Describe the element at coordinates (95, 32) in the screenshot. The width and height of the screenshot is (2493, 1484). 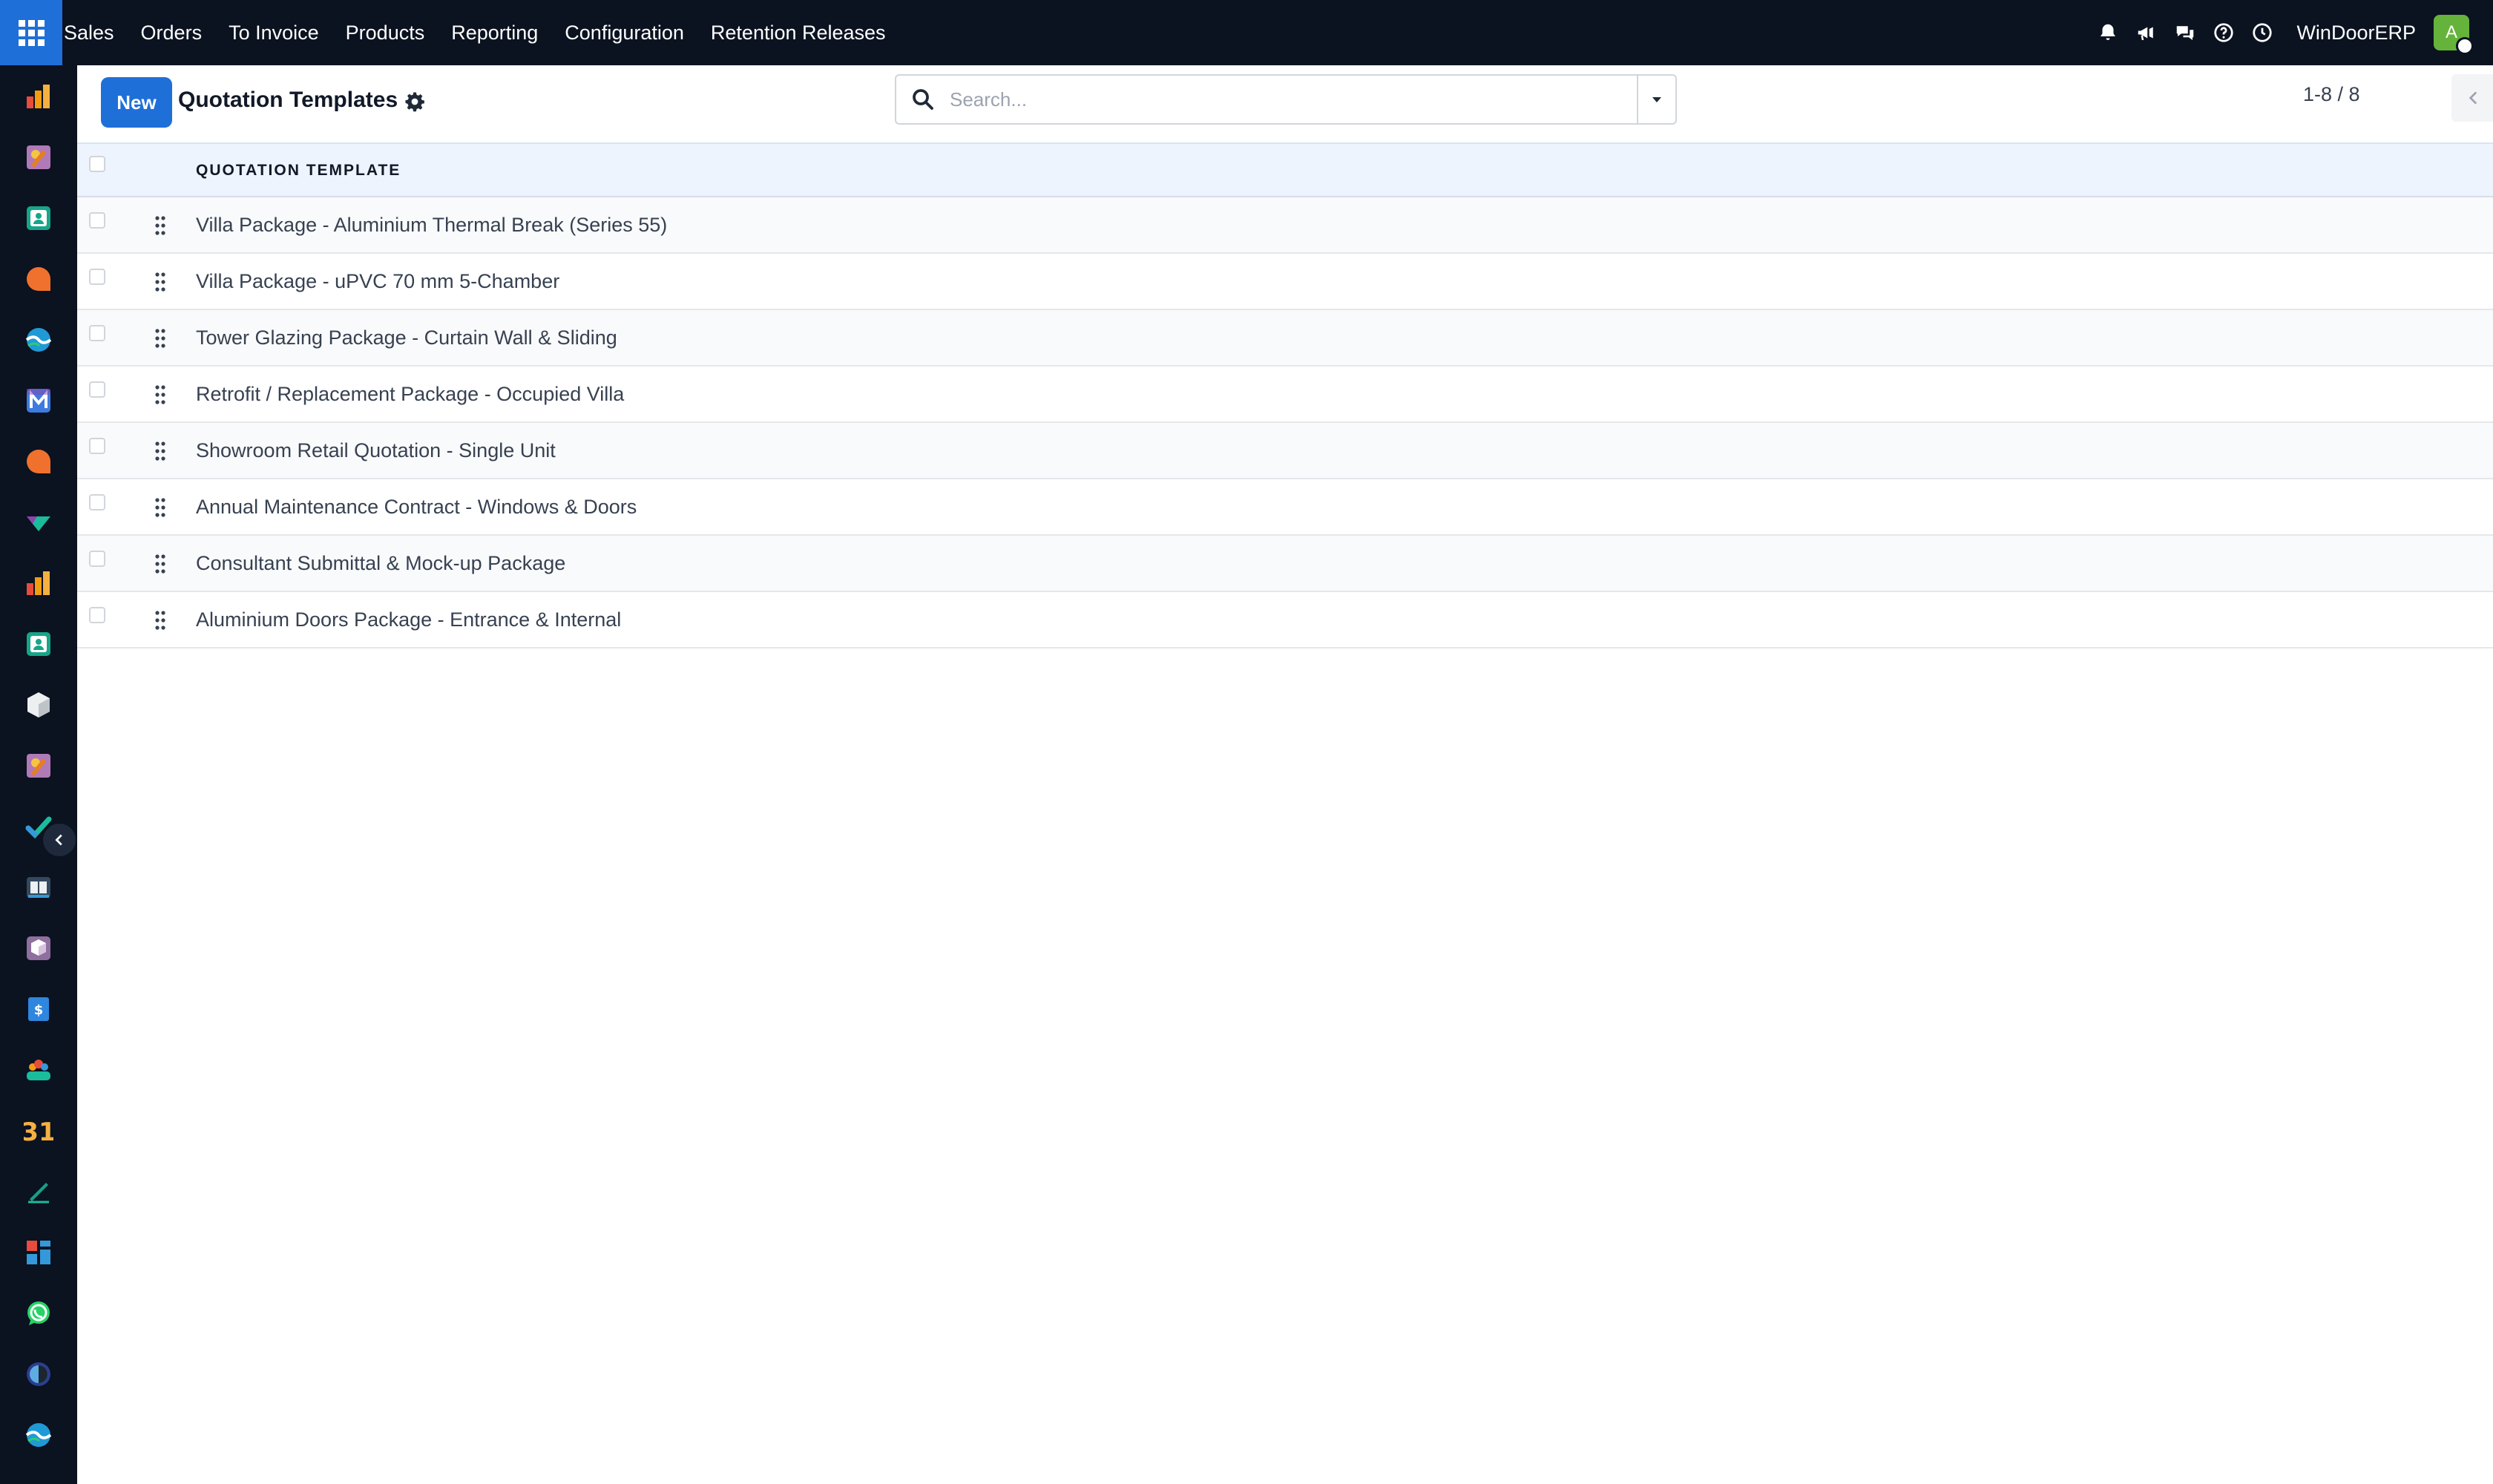
I see `menu-sales: Sales` at that location.